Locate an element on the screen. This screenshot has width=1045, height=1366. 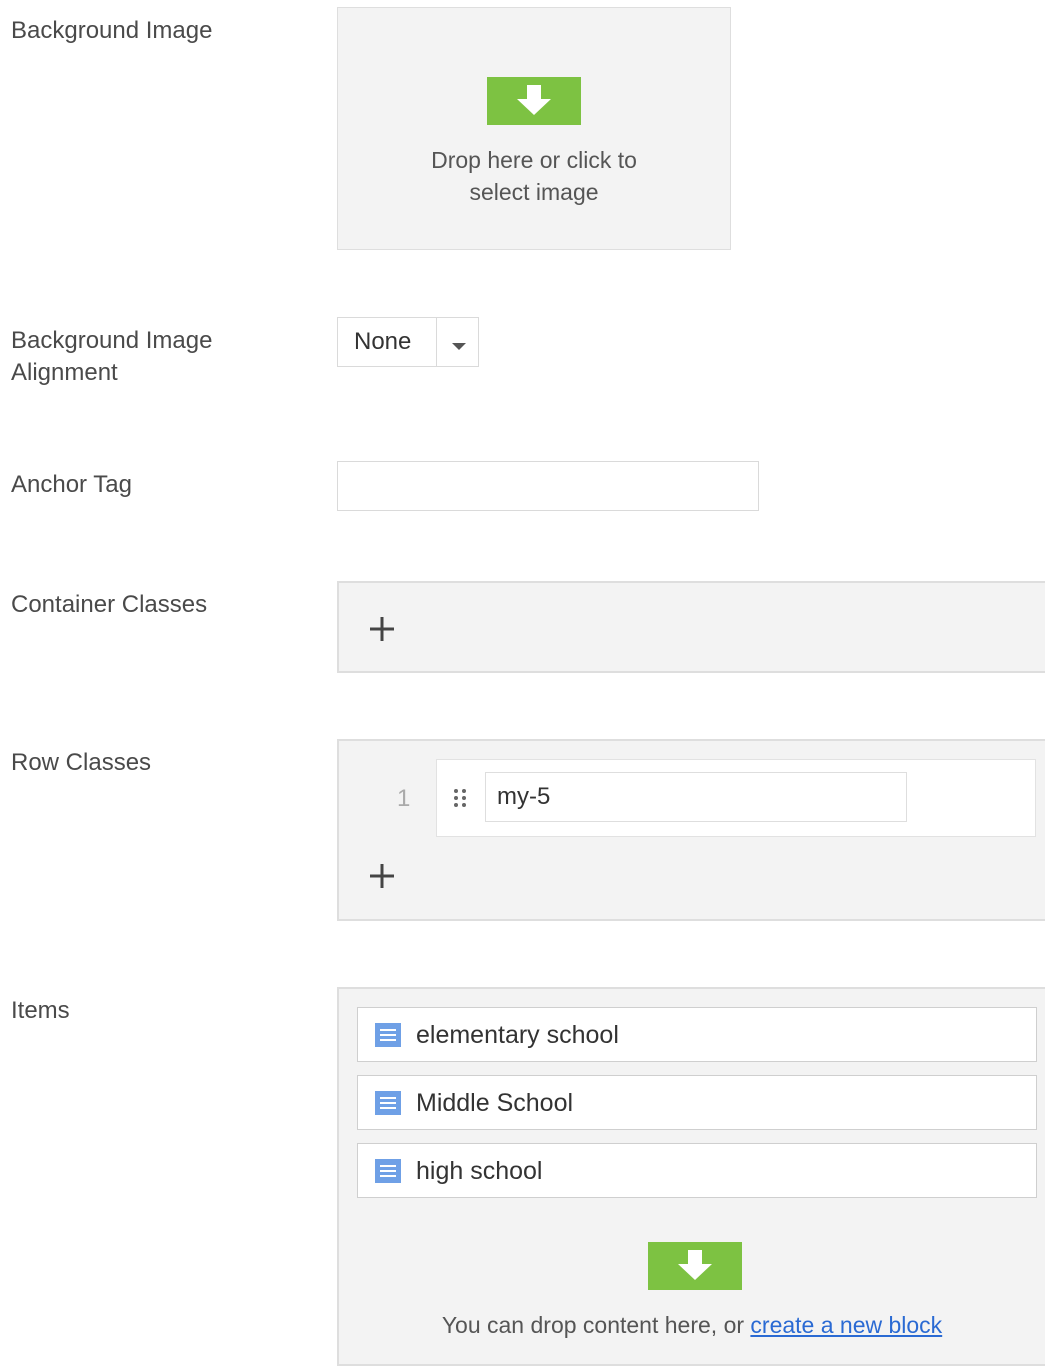
background-image-dropzone: Drop here or click to select image is located at coordinates (534, 128).